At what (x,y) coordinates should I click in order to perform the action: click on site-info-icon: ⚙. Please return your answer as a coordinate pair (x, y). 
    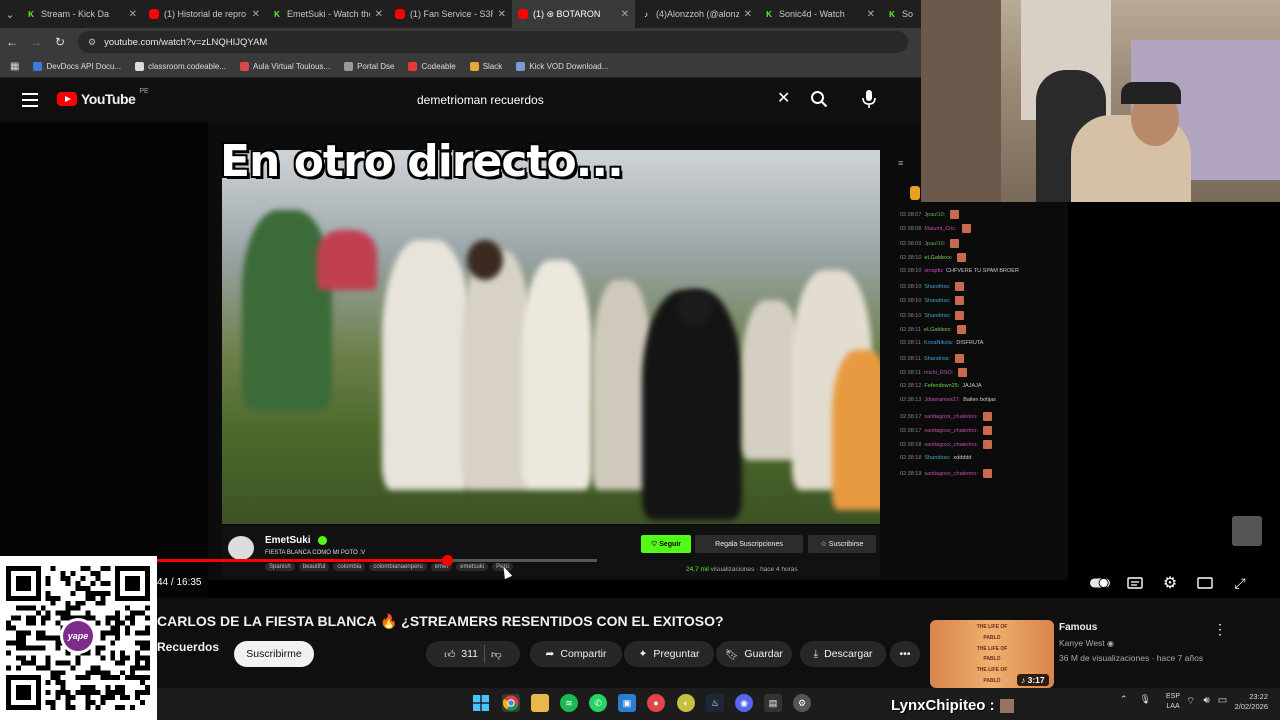
    Looking at the image, I should click on (92, 42).